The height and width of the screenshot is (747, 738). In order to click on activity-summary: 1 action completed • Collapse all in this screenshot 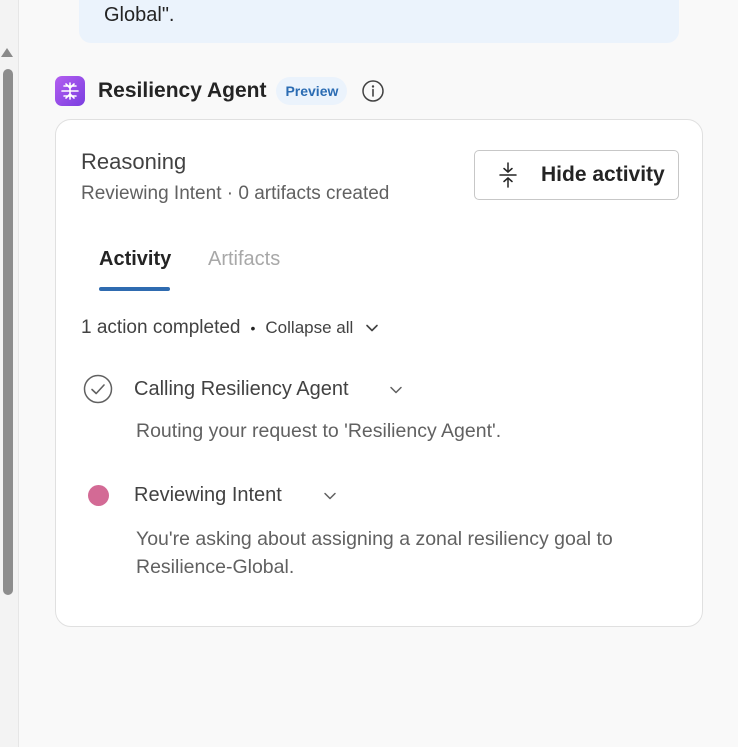, I will do `click(230, 328)`.